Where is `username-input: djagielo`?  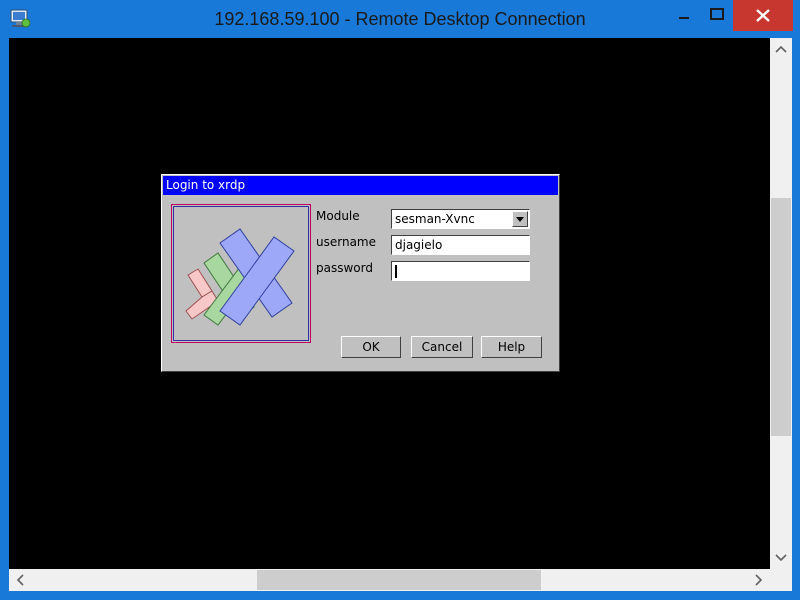
username-input: djagielo is located at coordinates (460, 245).